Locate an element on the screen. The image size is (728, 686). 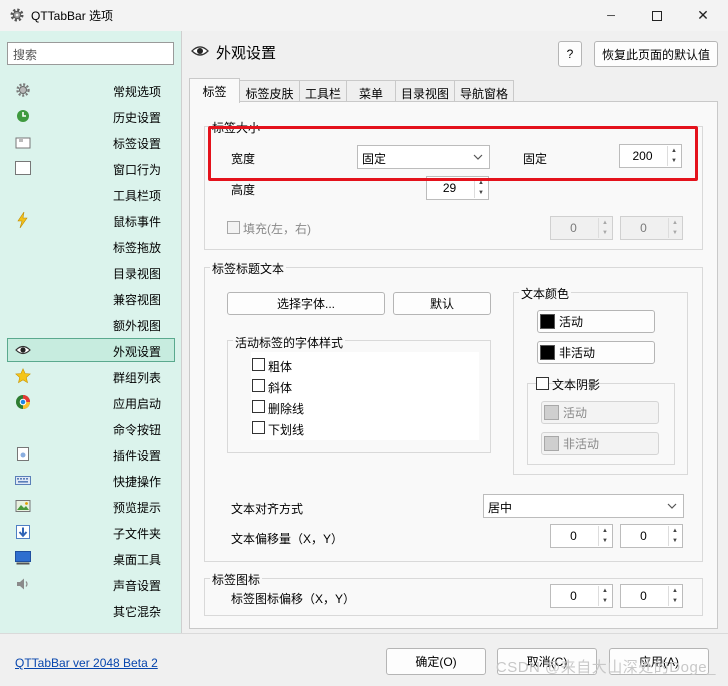
underline-checkbox is located at coordinates (258, 427).